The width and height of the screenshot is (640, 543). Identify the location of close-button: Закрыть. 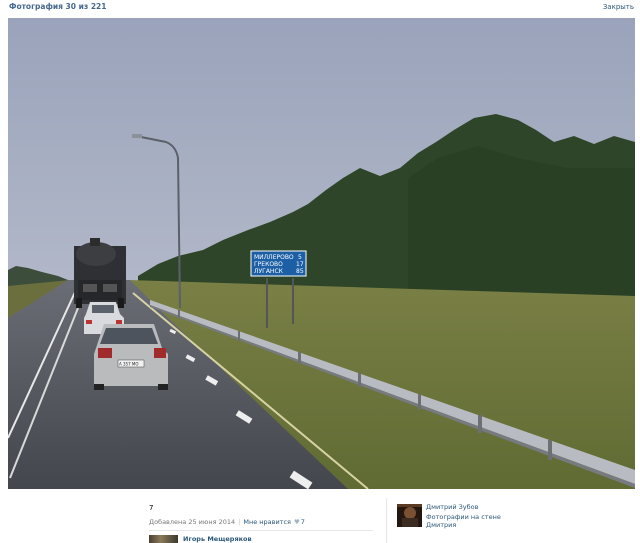
(618, 7).